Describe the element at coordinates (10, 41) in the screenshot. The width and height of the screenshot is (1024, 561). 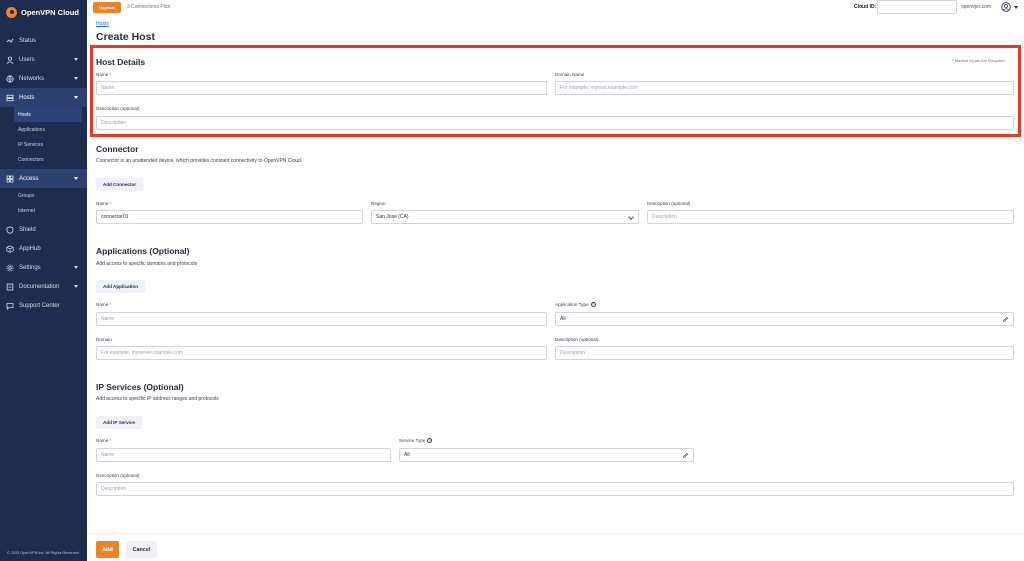
I see `status-icon` at that location.